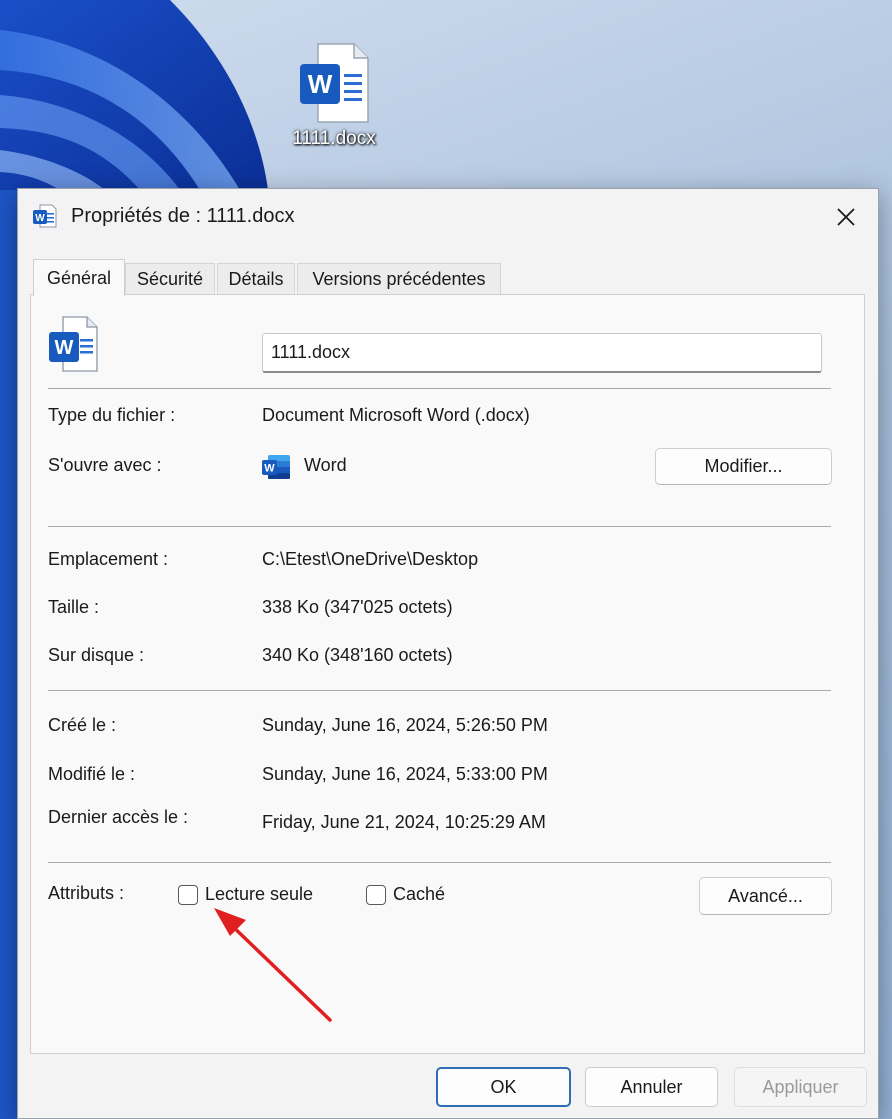 This screenshot has height=1119, width=892. Describe the element at coordinates (334, 138) in the screenshot. I see `desktop-file-label: 1111.docx` at that location.